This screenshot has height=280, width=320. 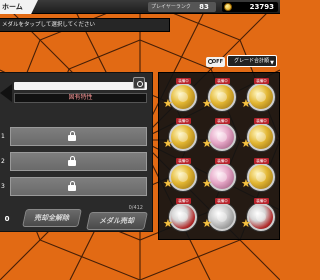 I want to click on sort-label: グレード合計順, so click(x=252, y=61).